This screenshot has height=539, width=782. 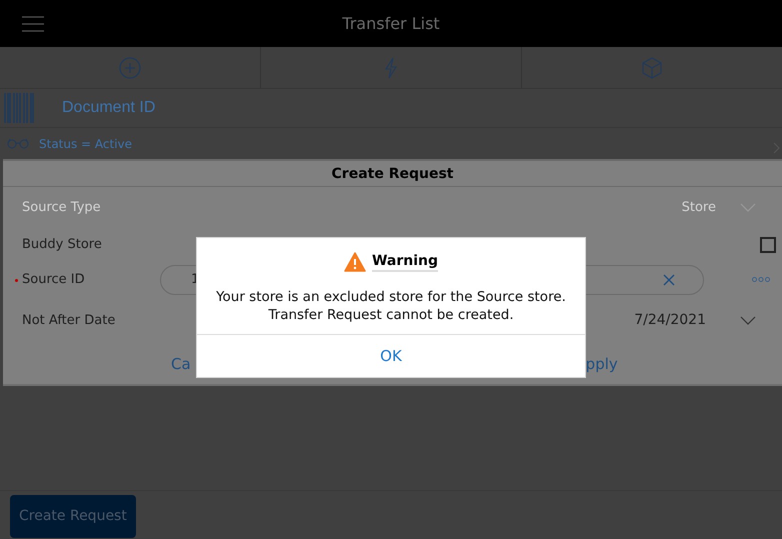 What do you see at coordinates (109, 108) in the screenshot?
I see `document-id-field: Document ID` at bounding box center [109, 108].